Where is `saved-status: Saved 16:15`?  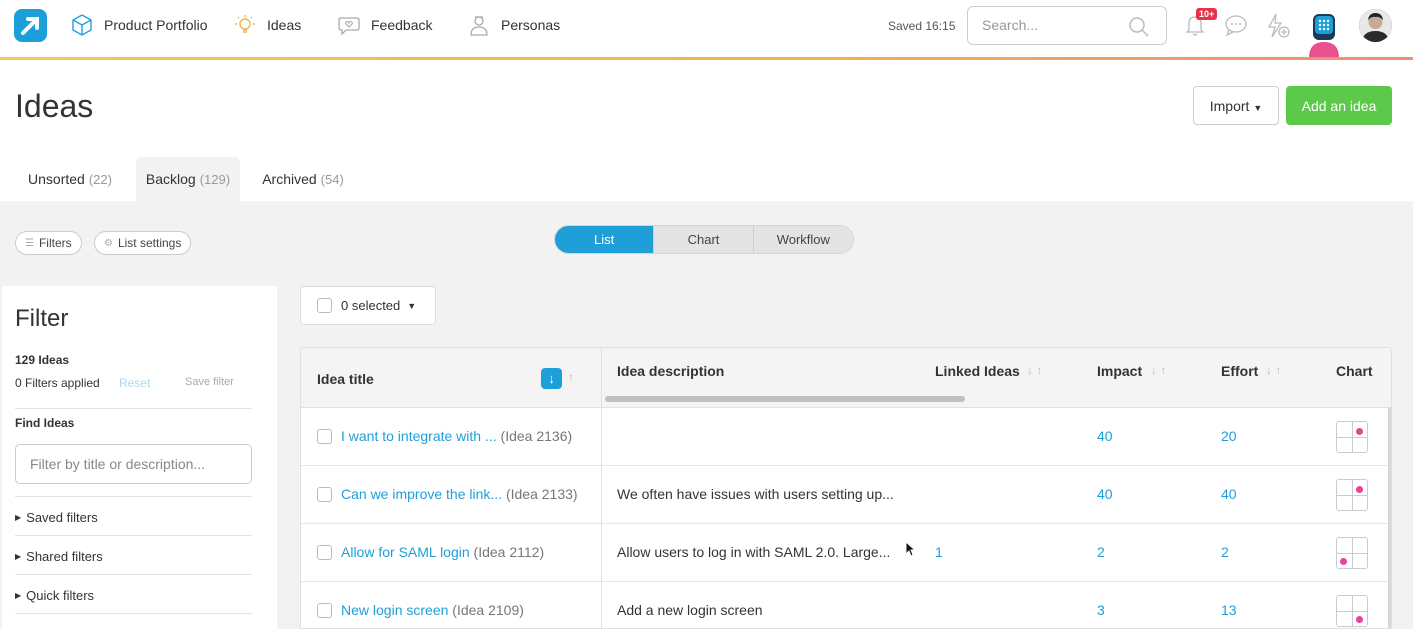 saved-status: Saved 16:15 is located at coordinates (922, 26).